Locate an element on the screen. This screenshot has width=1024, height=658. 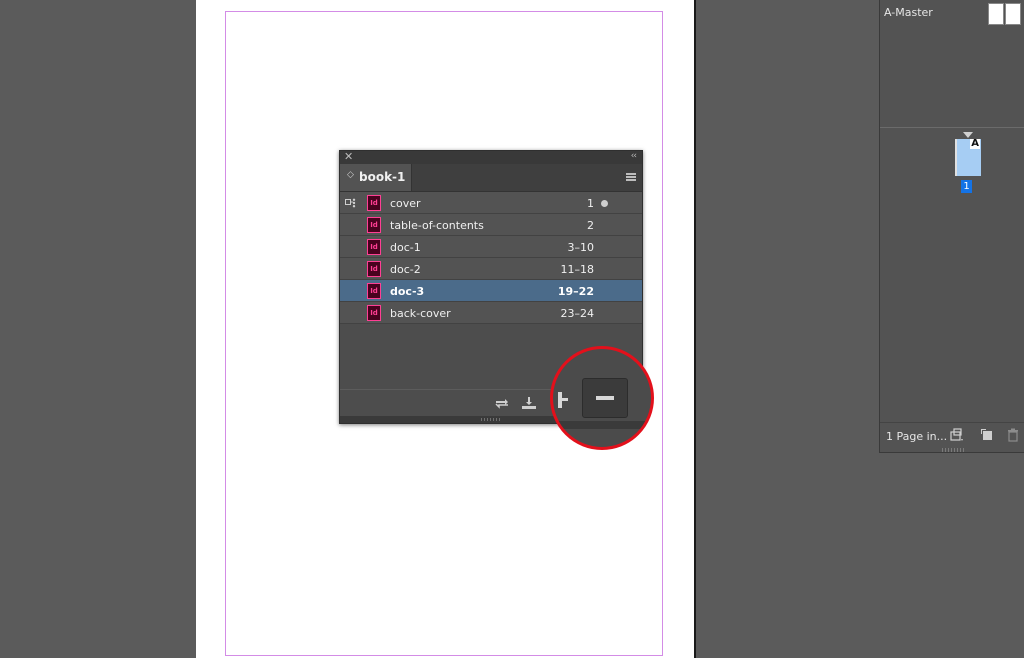
book-document-row: Id cover 1 is located at coordinates (491, 203).